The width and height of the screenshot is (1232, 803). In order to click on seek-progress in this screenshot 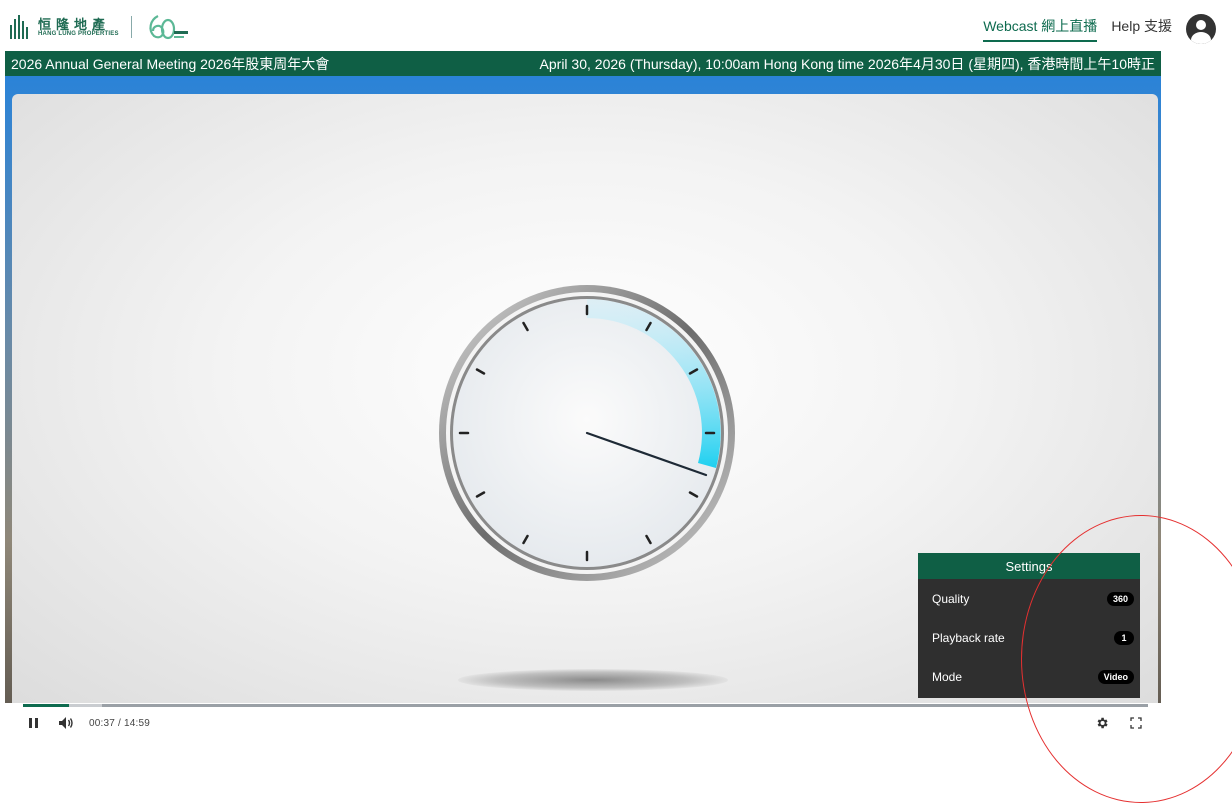, I will do `click(46, 705)`.